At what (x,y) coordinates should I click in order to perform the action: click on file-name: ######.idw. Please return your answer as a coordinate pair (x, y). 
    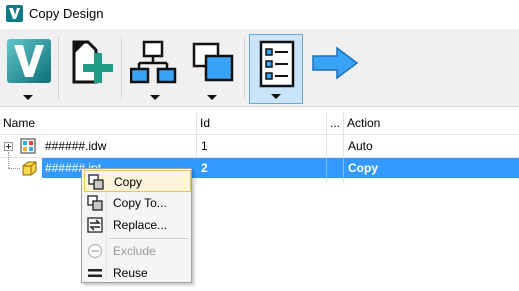
    Looking at the image, I should click on (76, 146).